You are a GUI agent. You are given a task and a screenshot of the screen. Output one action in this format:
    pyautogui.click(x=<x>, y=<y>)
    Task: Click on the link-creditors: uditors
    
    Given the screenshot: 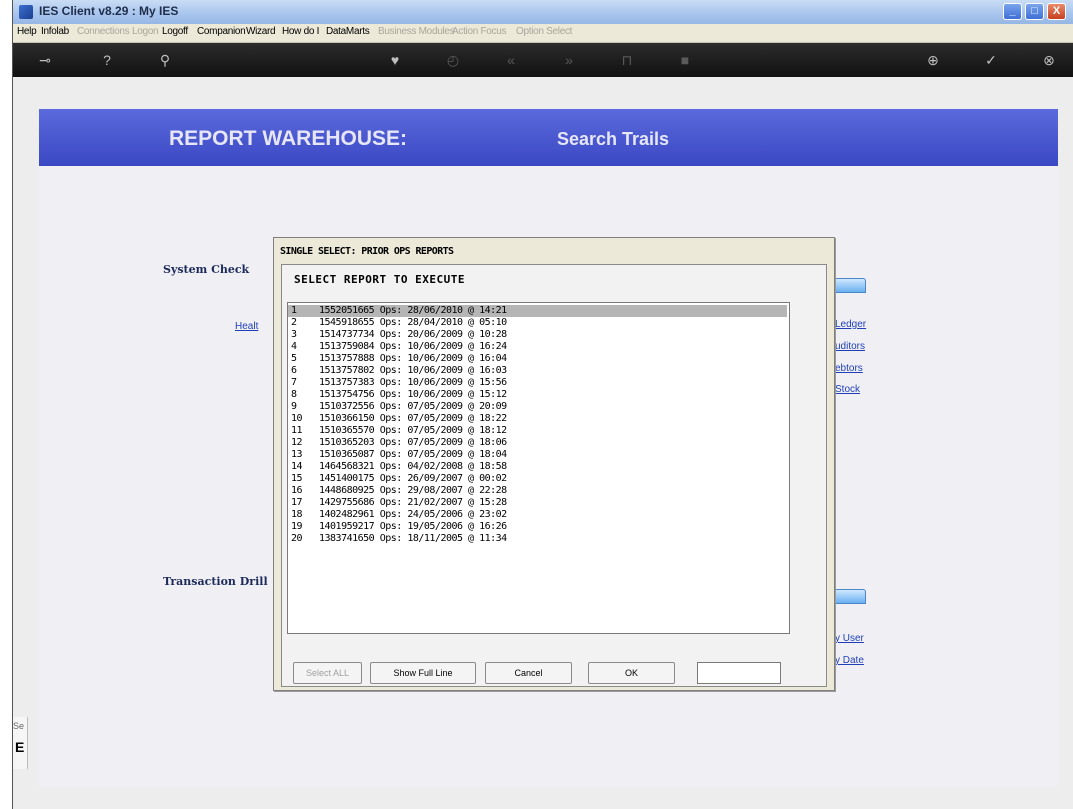 What is the action you would take?
    pyautogui.click(x=850, y=346)
    